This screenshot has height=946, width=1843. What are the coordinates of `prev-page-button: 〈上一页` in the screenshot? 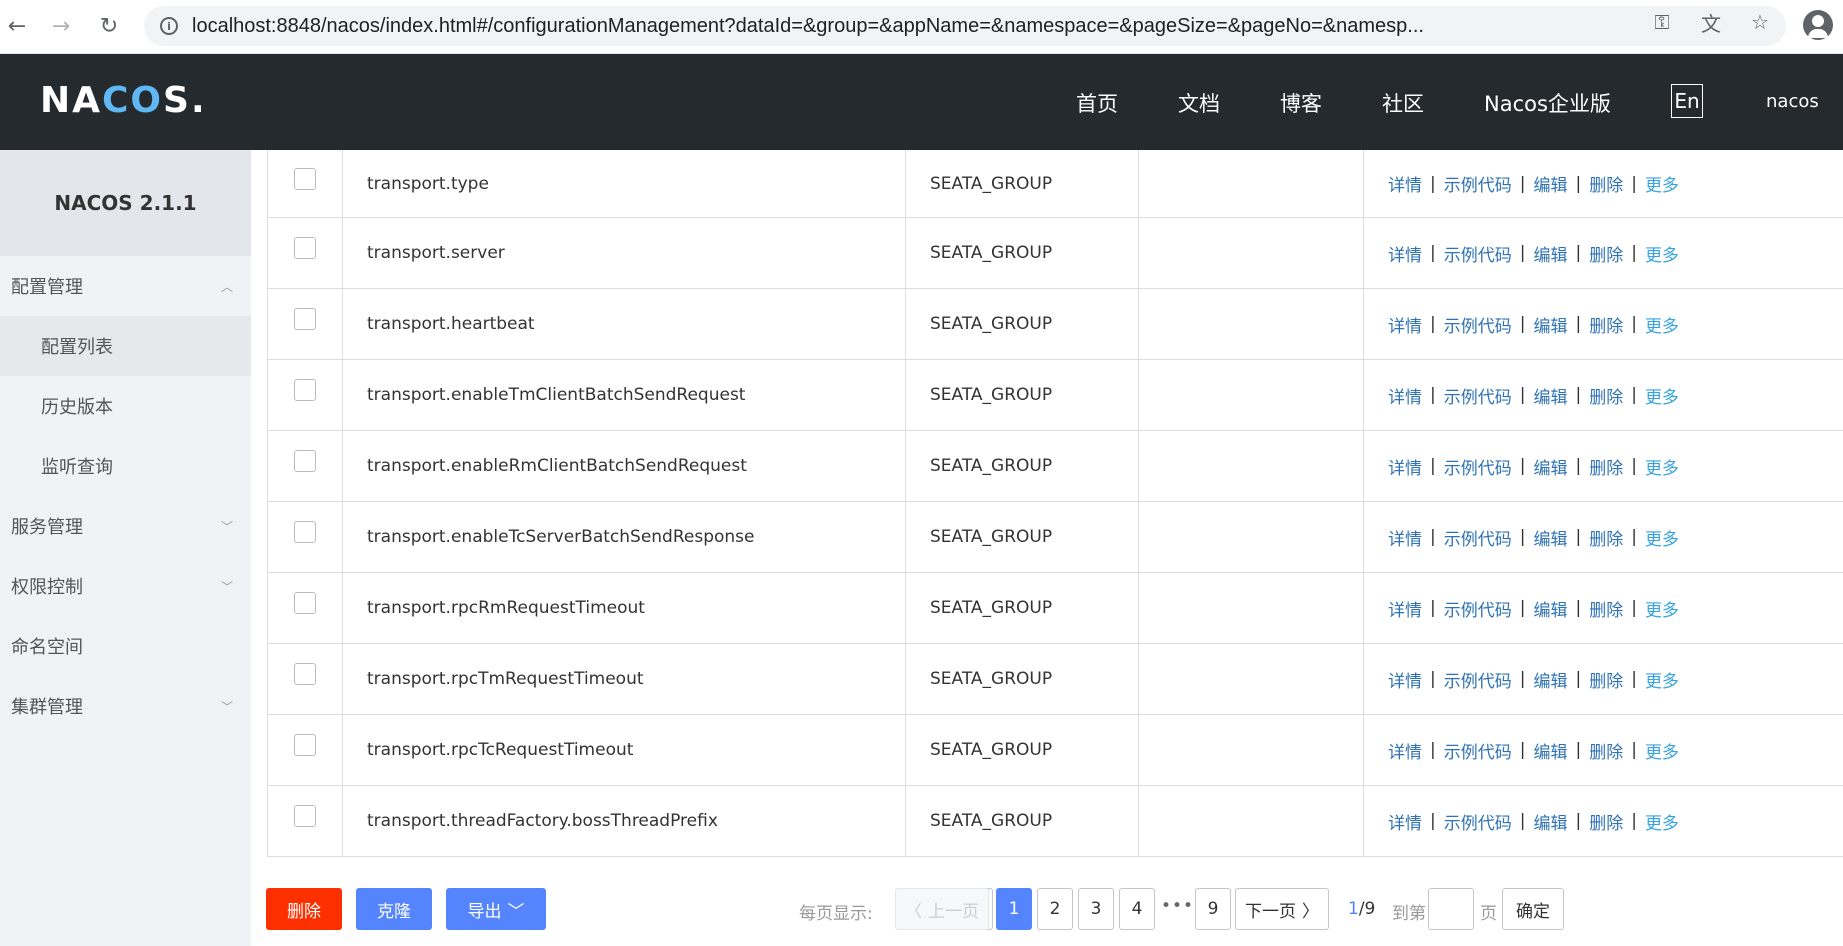 It's located at (942, 909).